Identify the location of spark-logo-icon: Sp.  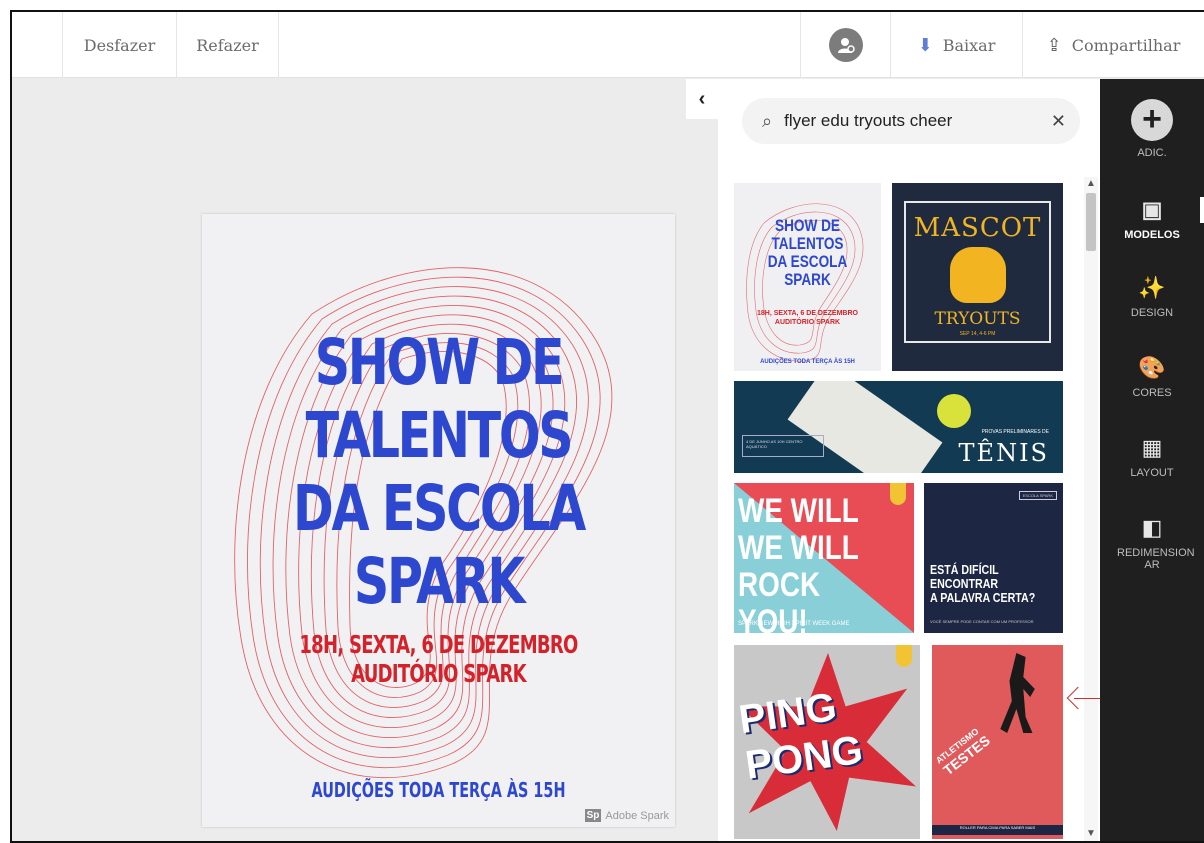
(593, 815).